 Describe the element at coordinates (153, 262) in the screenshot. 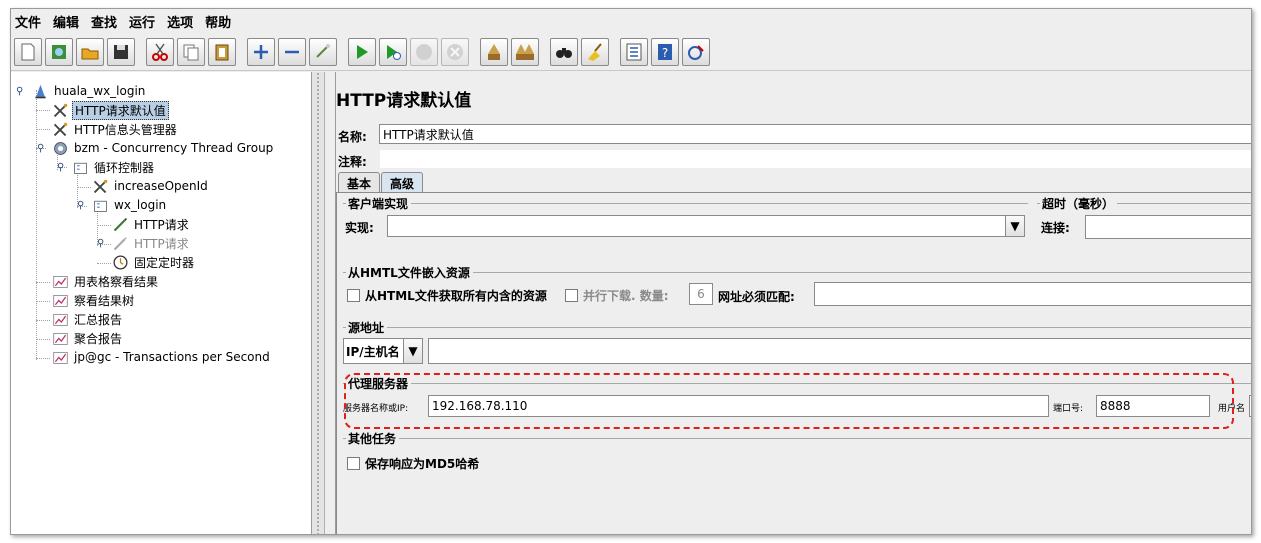

I see `tree-node-timer: 固定定时器` at that location.